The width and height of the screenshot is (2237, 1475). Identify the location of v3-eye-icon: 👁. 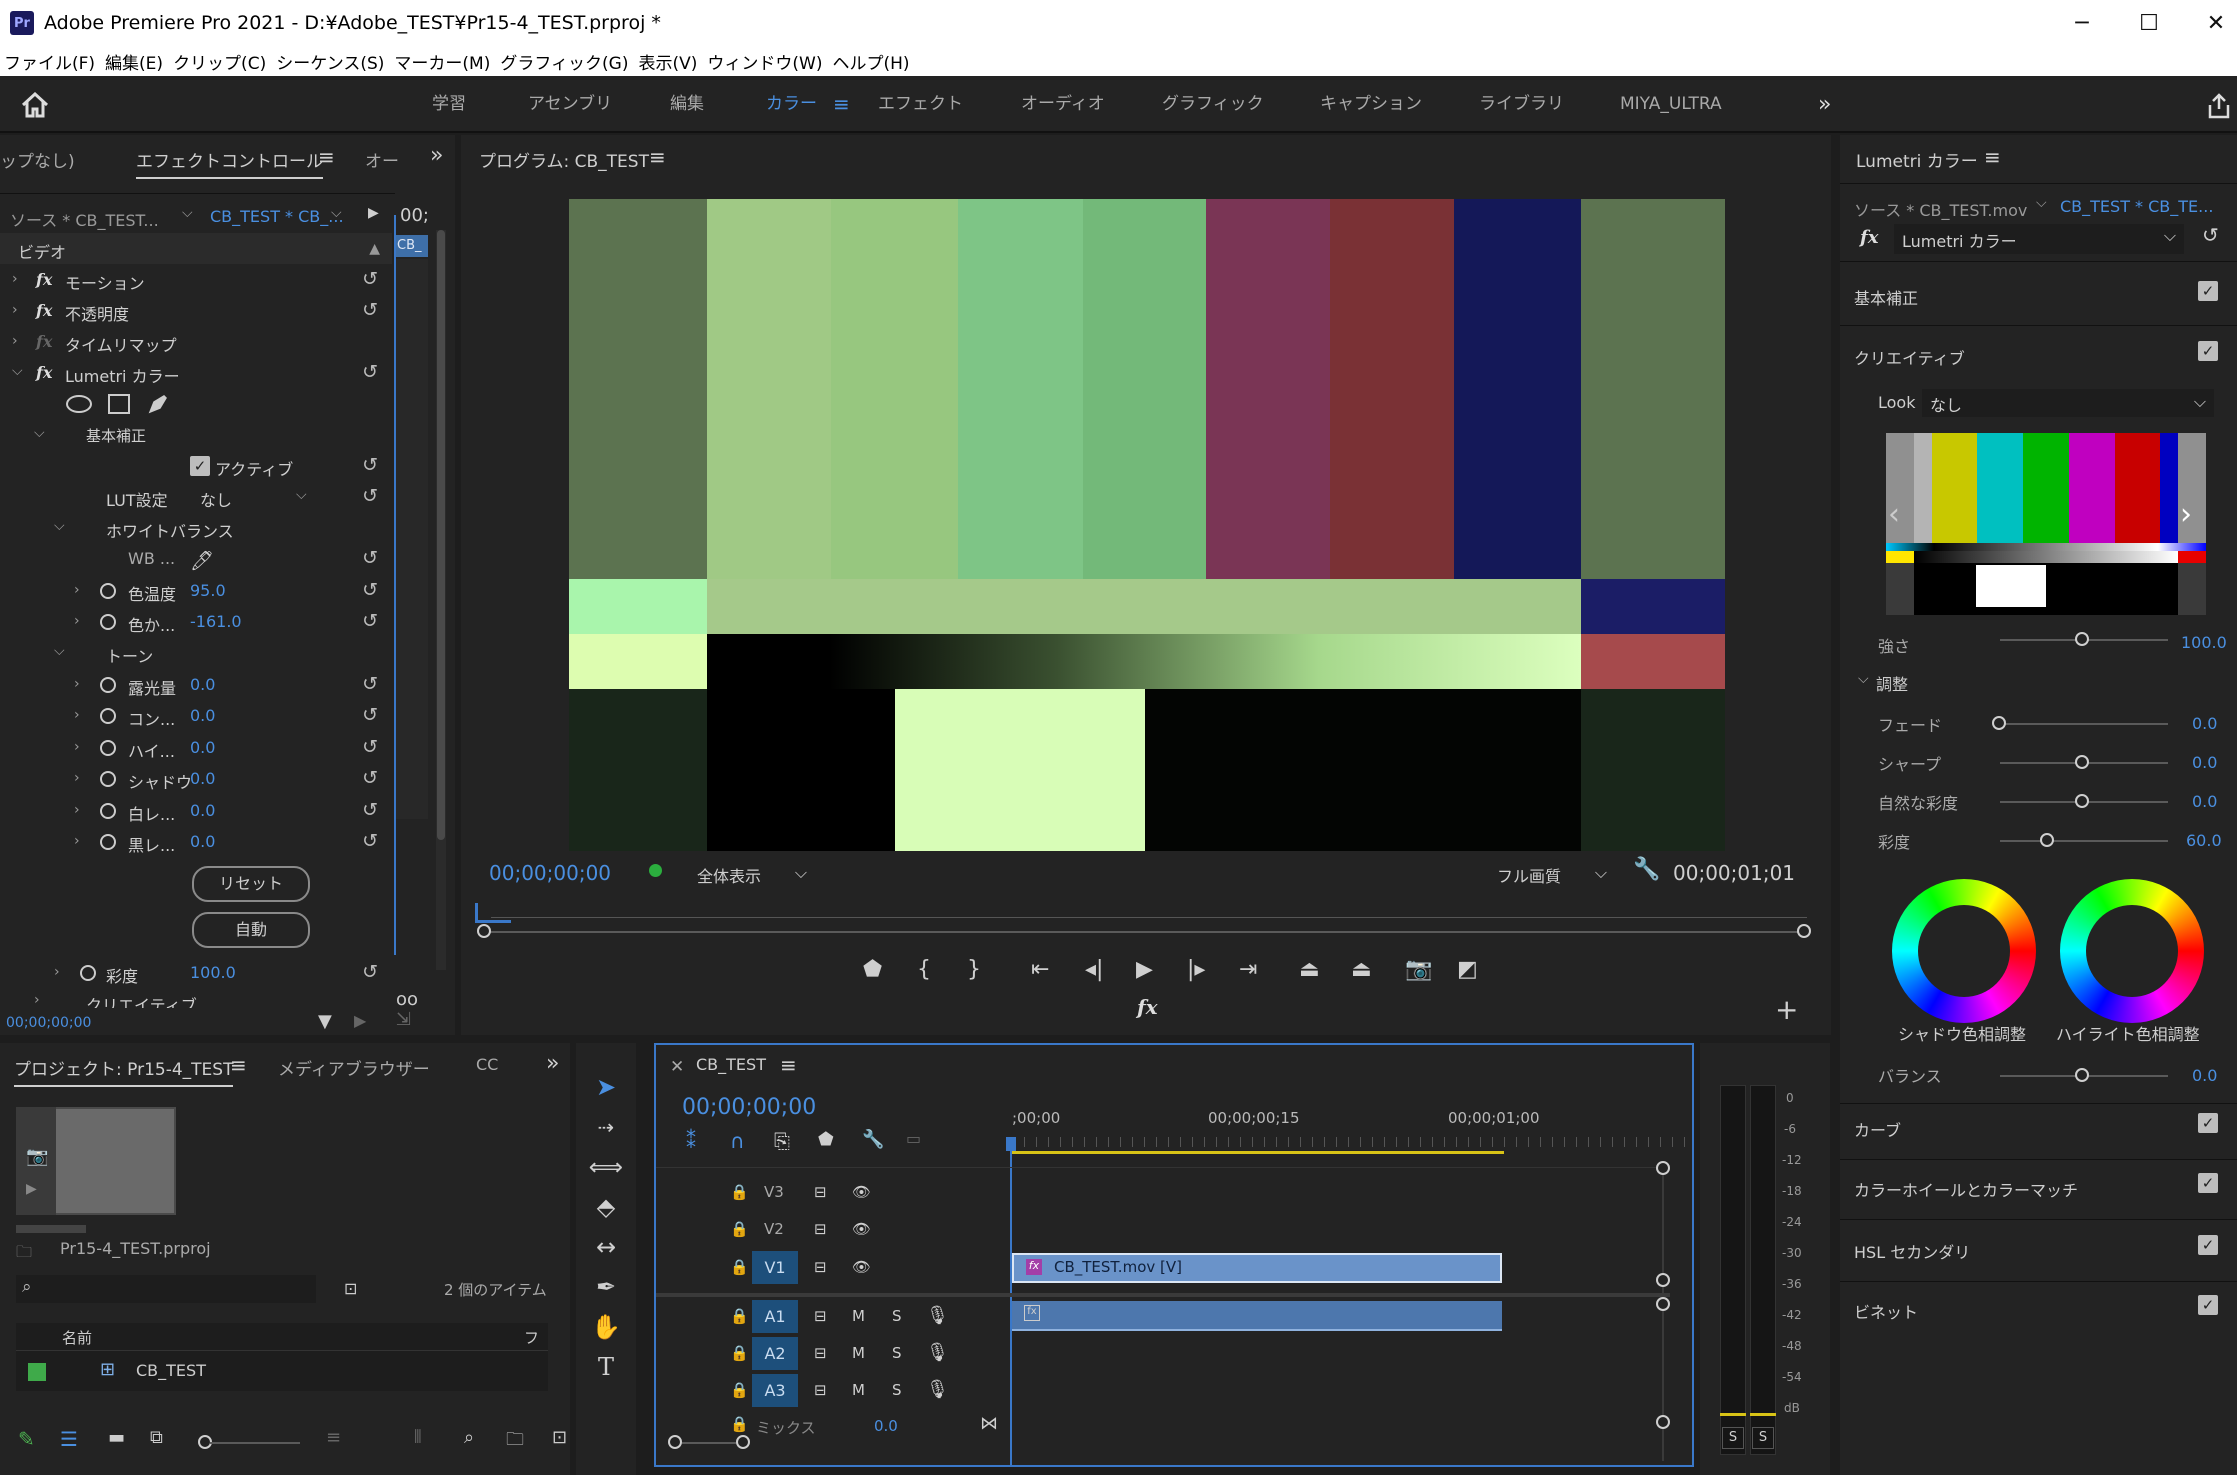
(861, 1192).